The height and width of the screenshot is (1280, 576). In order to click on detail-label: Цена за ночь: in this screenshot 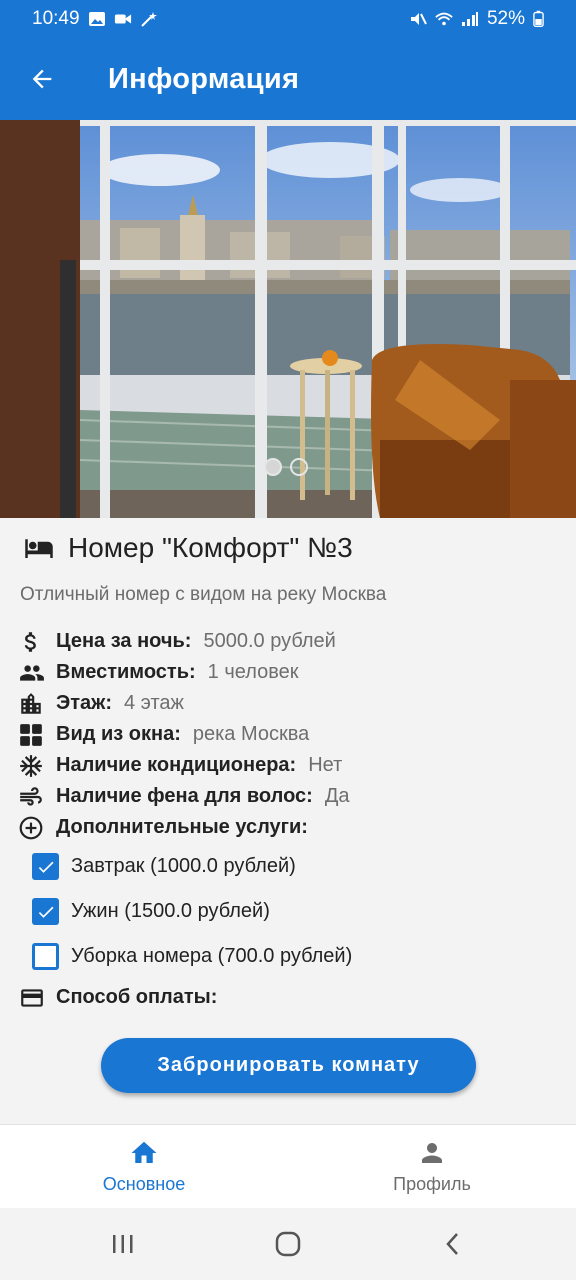, I will do `click(124, 641)`.